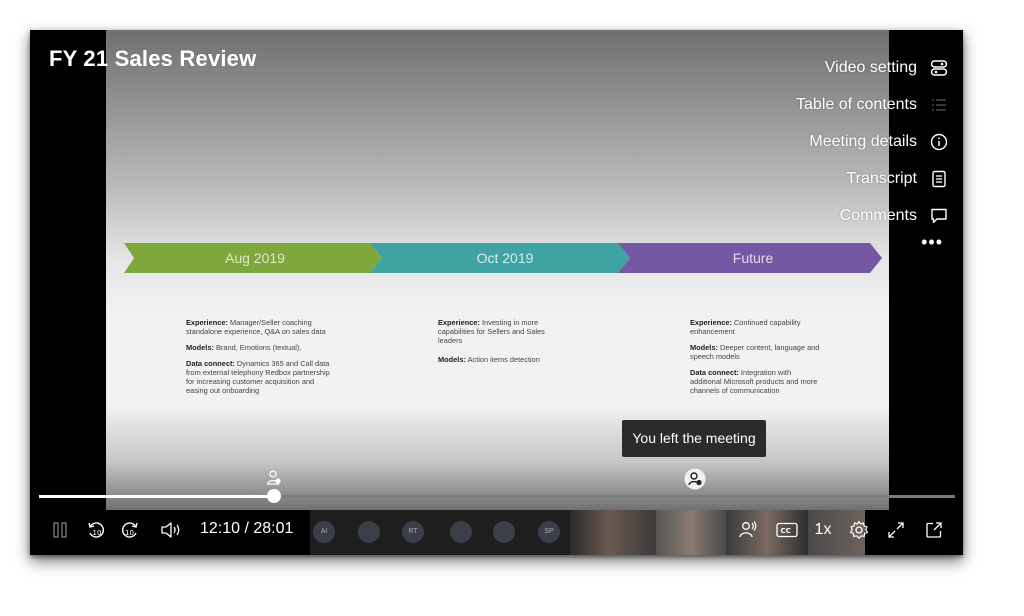  I want to click on pop-out-icon, so click(934, 530).